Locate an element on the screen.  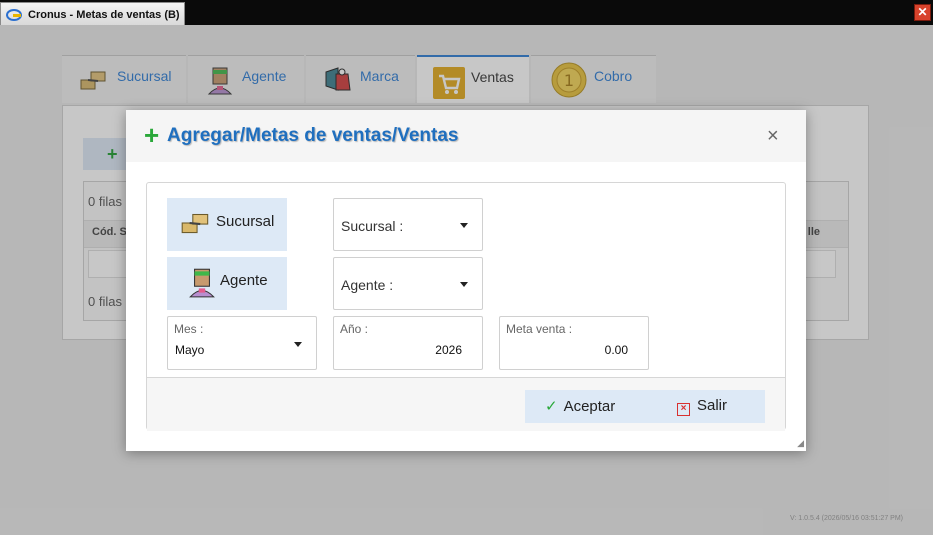
dialog-footer: ✓ Aceptar × Salir is located at coordinates (466, 404).